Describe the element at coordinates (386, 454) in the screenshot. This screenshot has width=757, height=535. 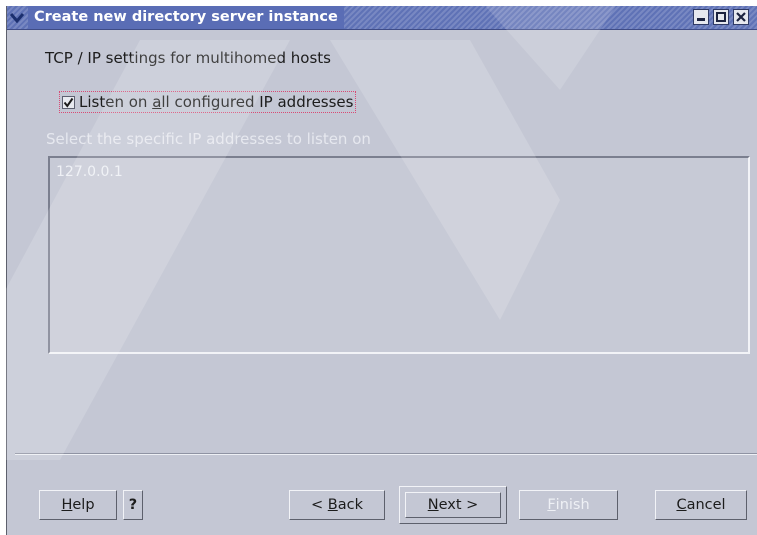
I see `separator` at that location.